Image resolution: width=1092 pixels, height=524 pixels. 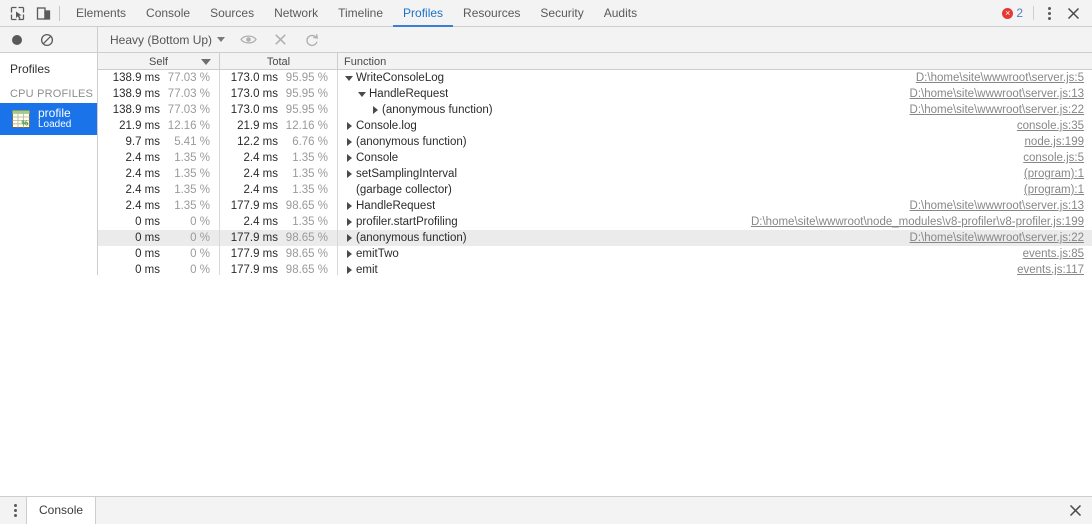 What do you see at coordinates (1054, 126) in the screenshot?
I see `source-link: console.js:35` at bounding box center [1054, 126].